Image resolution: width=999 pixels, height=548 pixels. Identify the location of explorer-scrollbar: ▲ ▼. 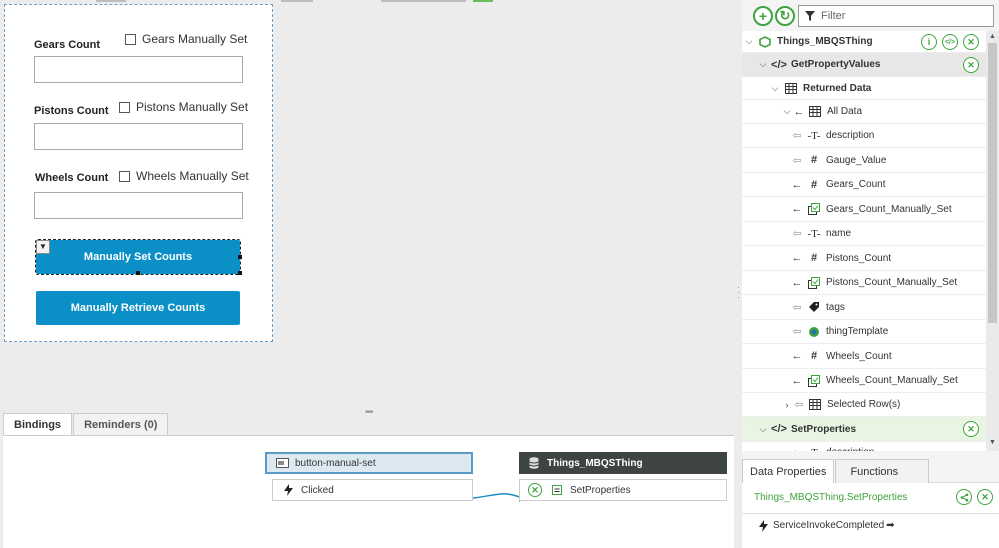
(992, 241).